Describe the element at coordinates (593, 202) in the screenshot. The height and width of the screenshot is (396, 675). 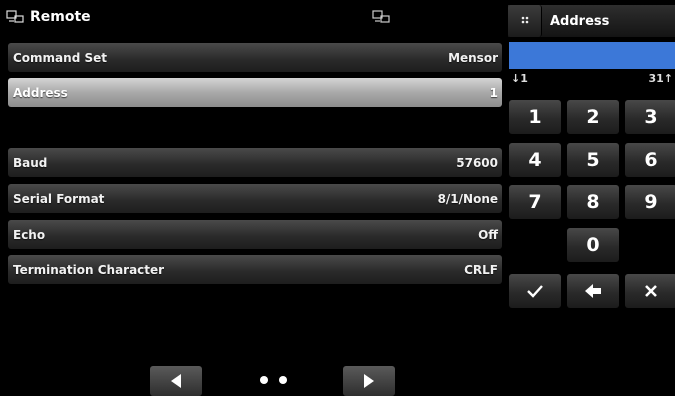
I see `key-8: 8` at that location.